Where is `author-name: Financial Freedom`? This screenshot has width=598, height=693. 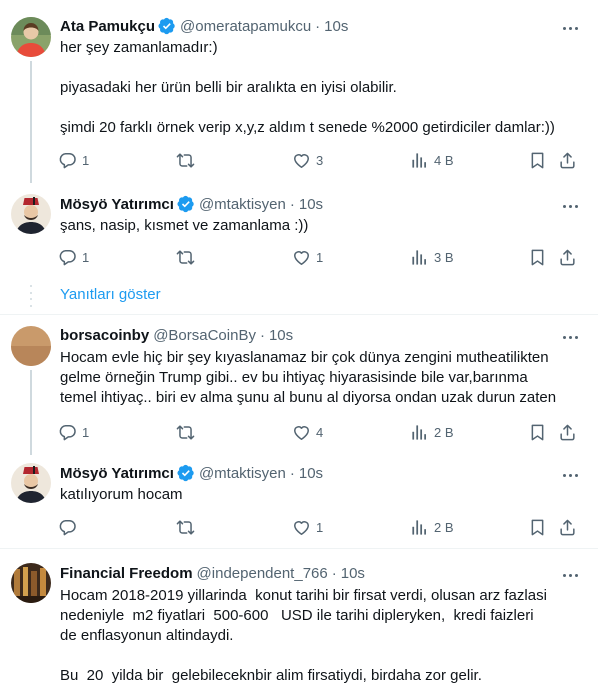 author-name: Financial Freedom is located at coordinates (126, 573).